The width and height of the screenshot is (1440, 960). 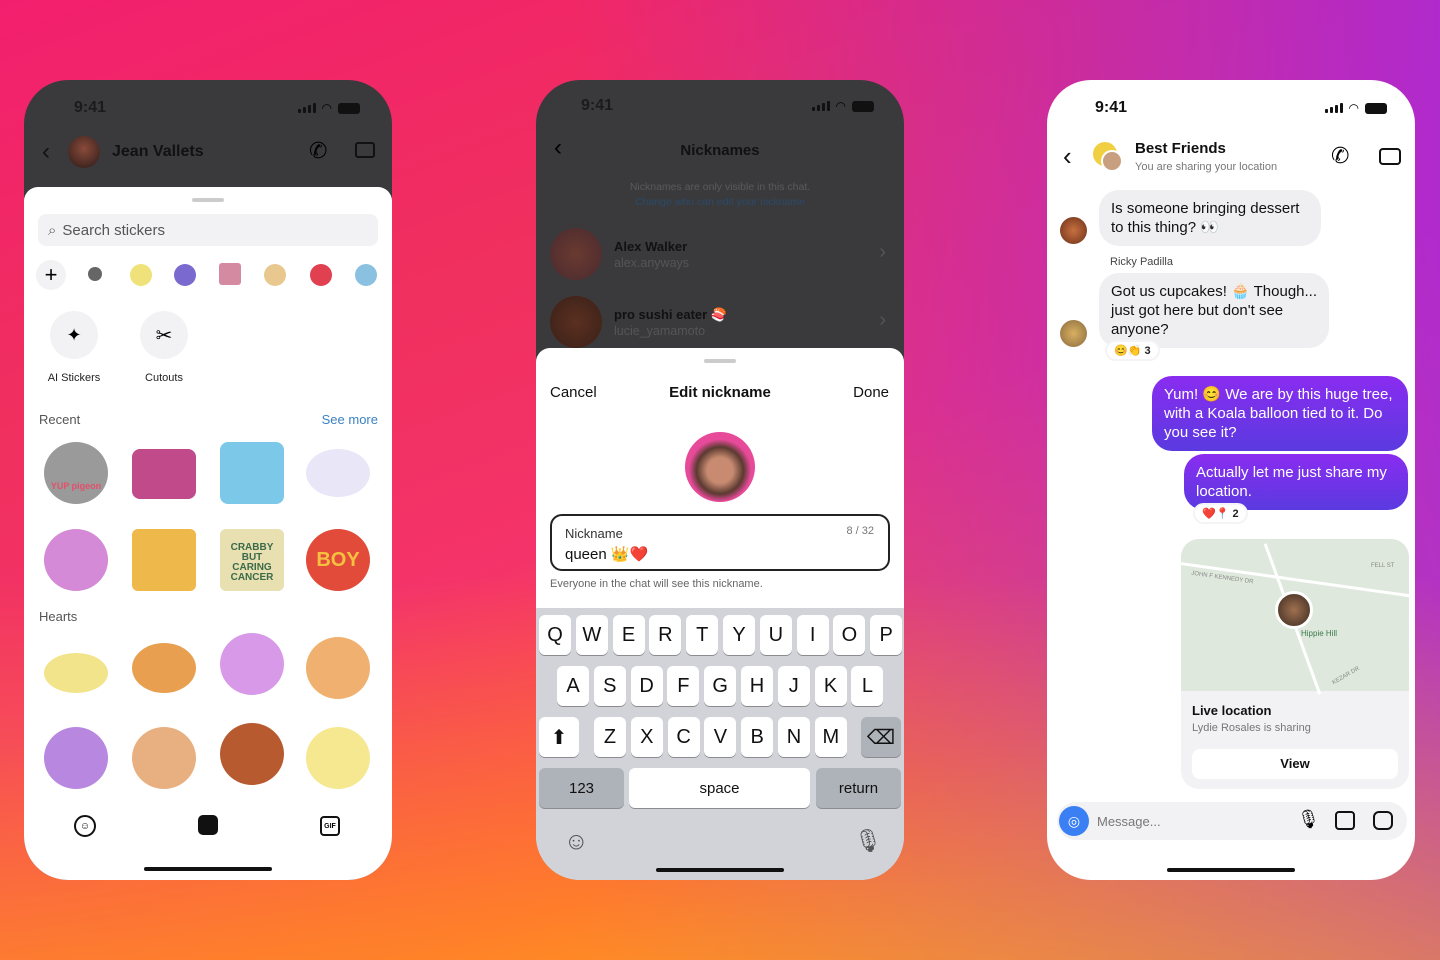 I want to click on key-c: C, so click(x=683, y=737).